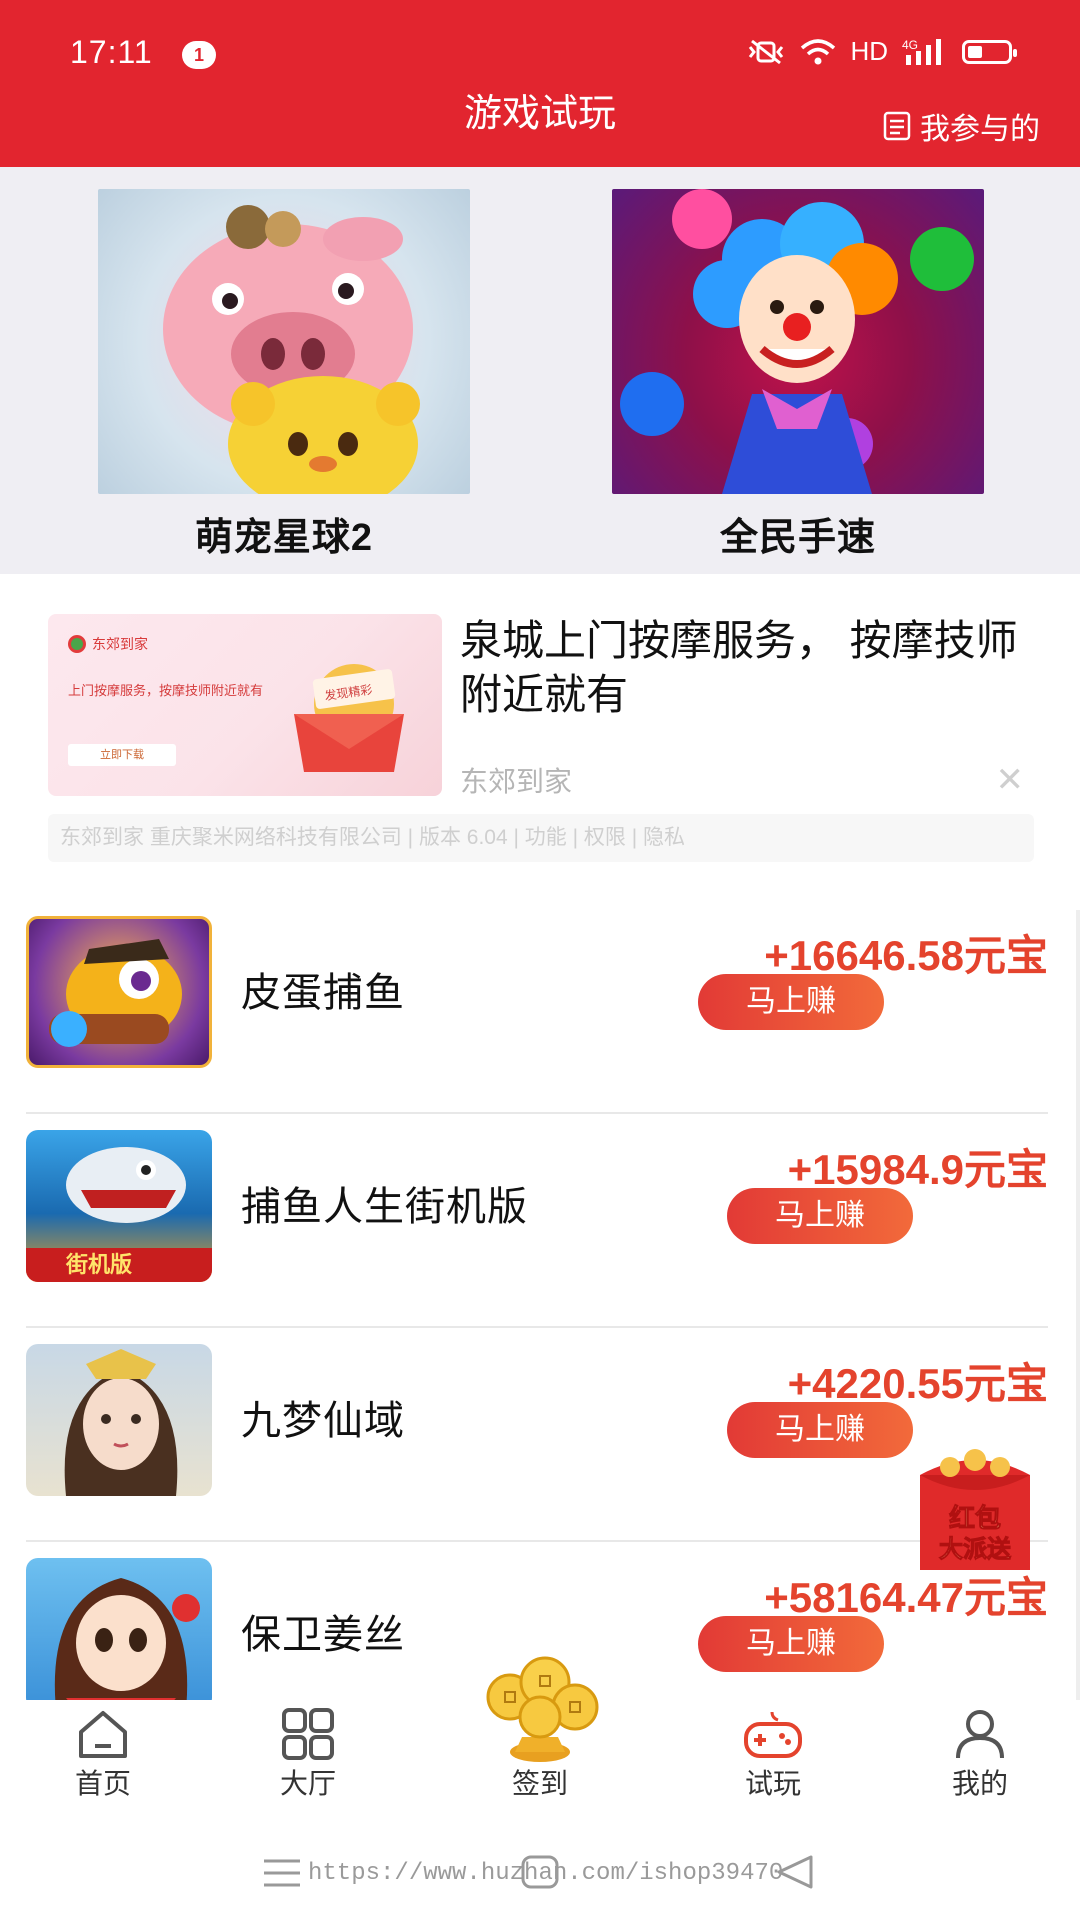 Image resolution: width=1080 pixels, height=1920 pixels. What do you see at coordinates (384, 1207) in the screenshot?
I see `game-name: 捕鱼人生街机版` at bounding box center [384, 1207].